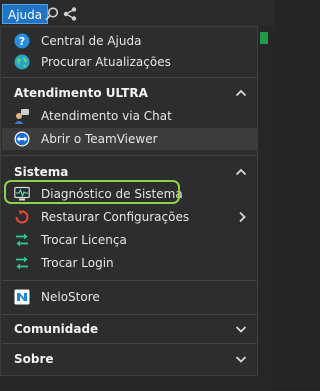 The image size is (320, 391). I want to click on menu-item-trocar-licenca: Trocar Licença, so click(129, 240).